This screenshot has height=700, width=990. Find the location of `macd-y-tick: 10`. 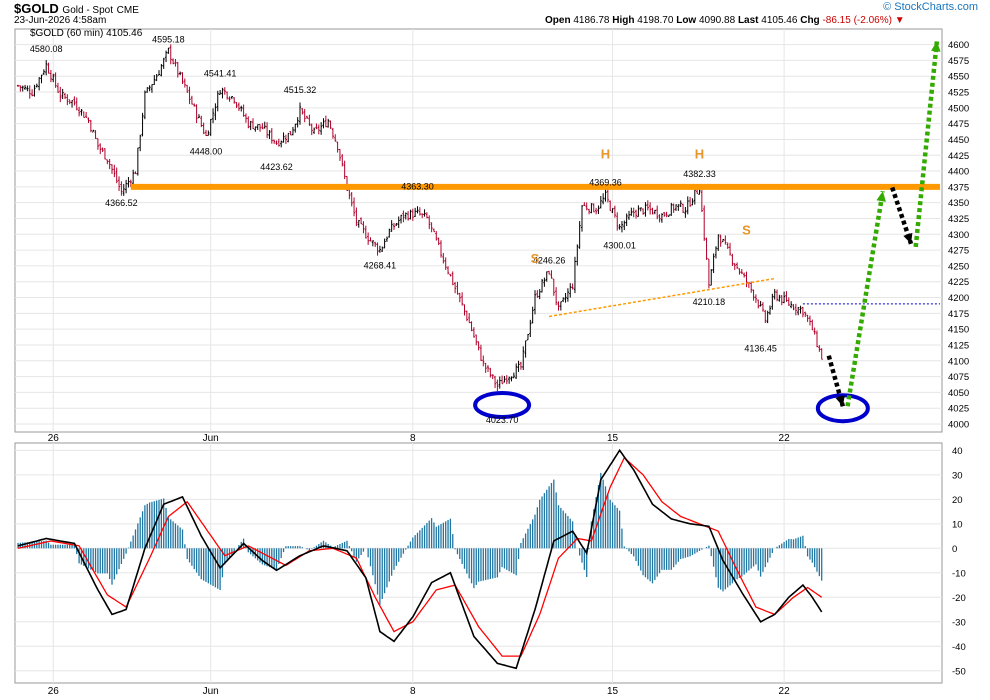

macd-y-tick: 10 is located at coordinates (957, 524).